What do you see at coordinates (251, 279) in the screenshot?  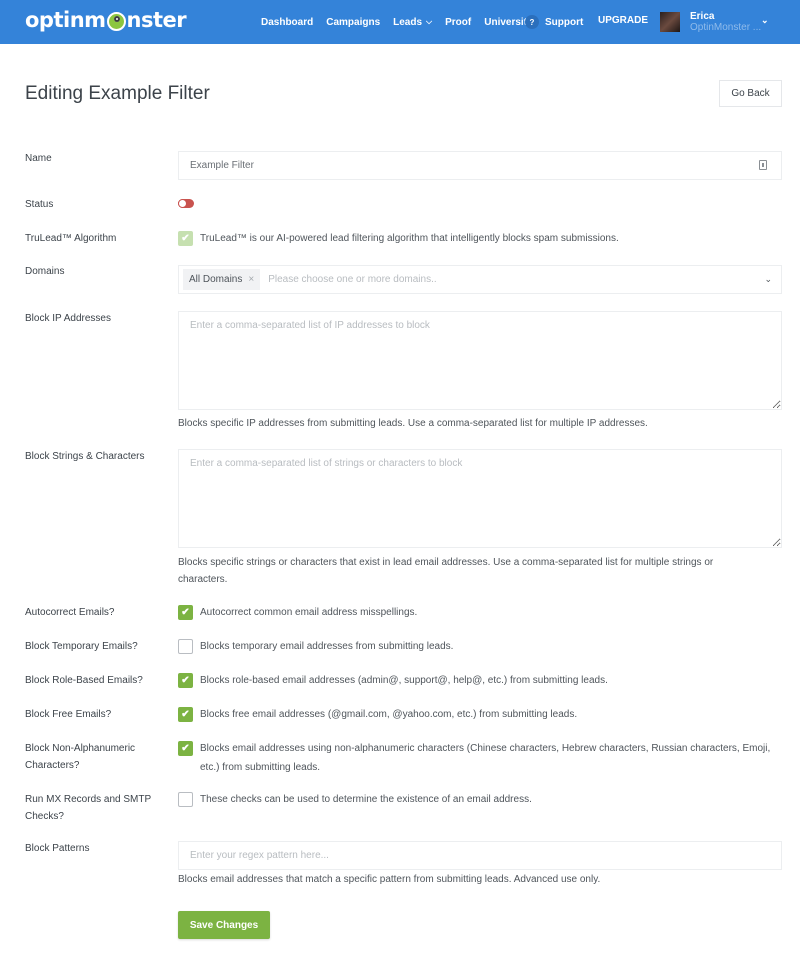 I see `remove-tag-icon: ×` at bounding box center [251, 279].